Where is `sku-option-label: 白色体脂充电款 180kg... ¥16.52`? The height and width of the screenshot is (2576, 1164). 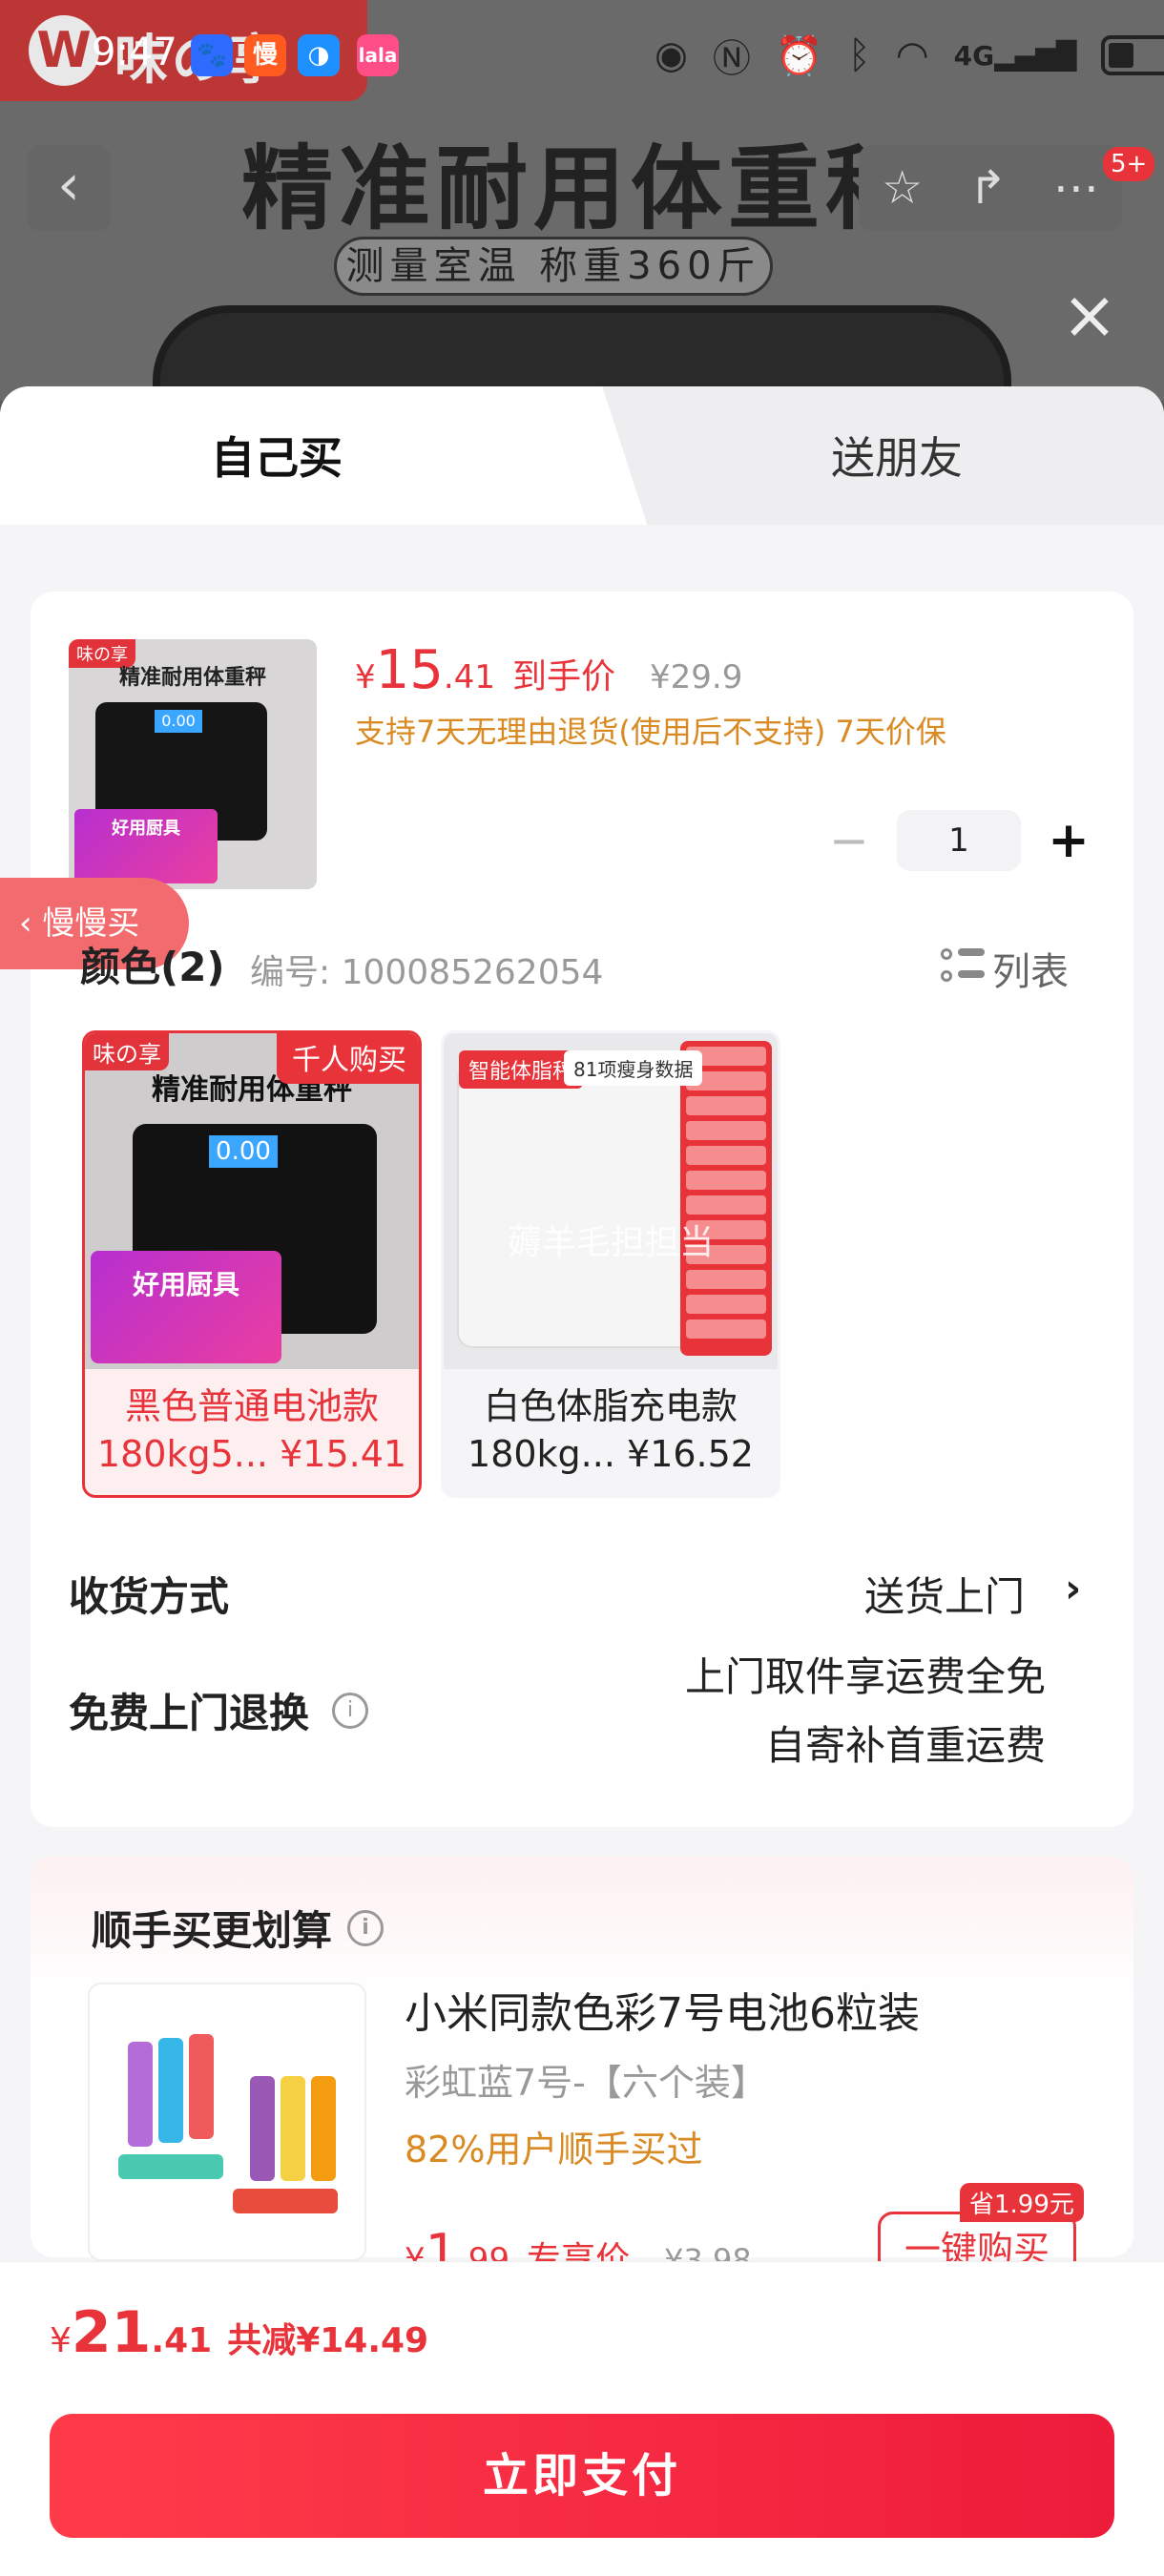
sku-option-label: 白色体脂充电款 180kg... ¥16.52 is located at coordinates (611, 1430).